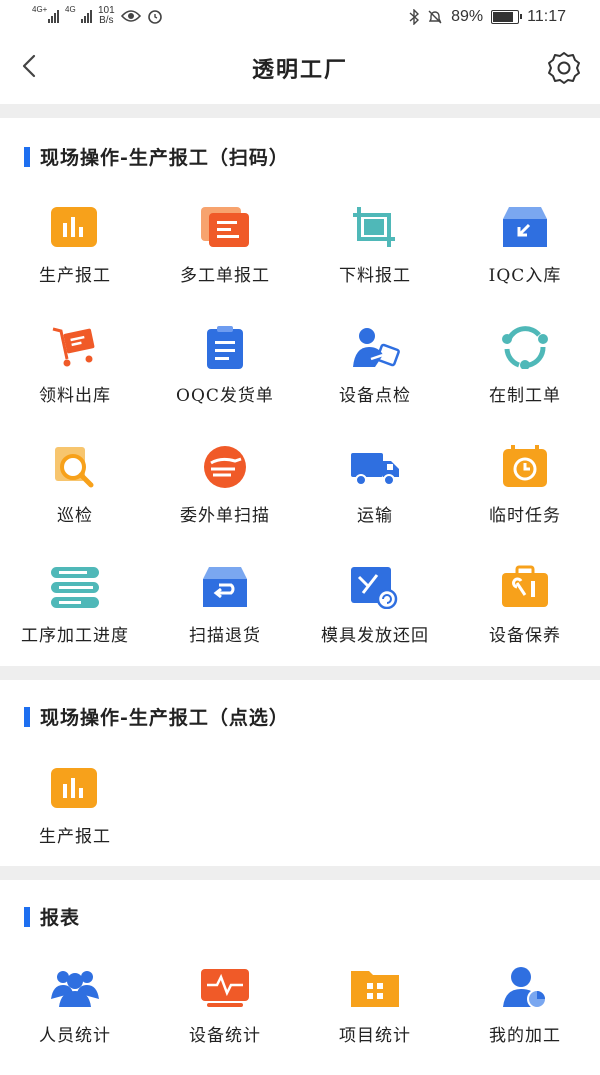 The width and height of the screenshot is (600, 1075). Describe the element at coordinates (546, 16) in the screenshot. I see `clock-time: 11:17` at that location.